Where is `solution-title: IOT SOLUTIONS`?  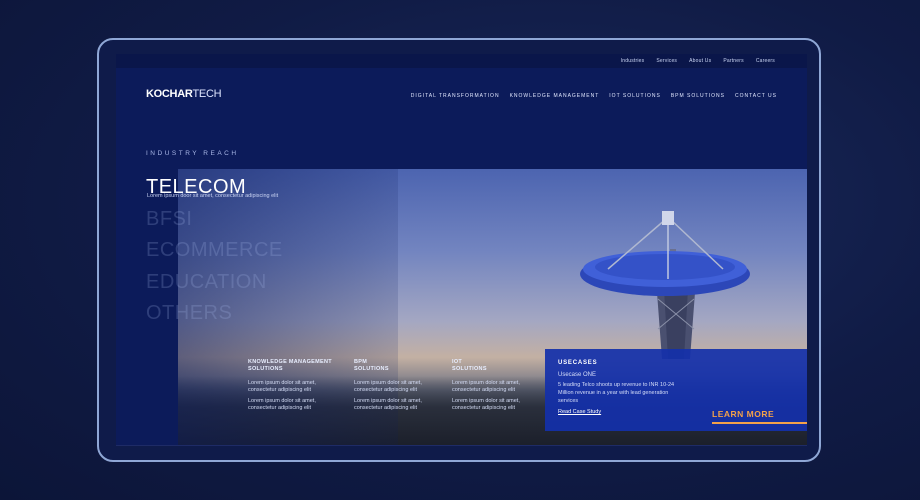
solution-title: IOT SOLUTIONS is located at coordinates (472, 366).